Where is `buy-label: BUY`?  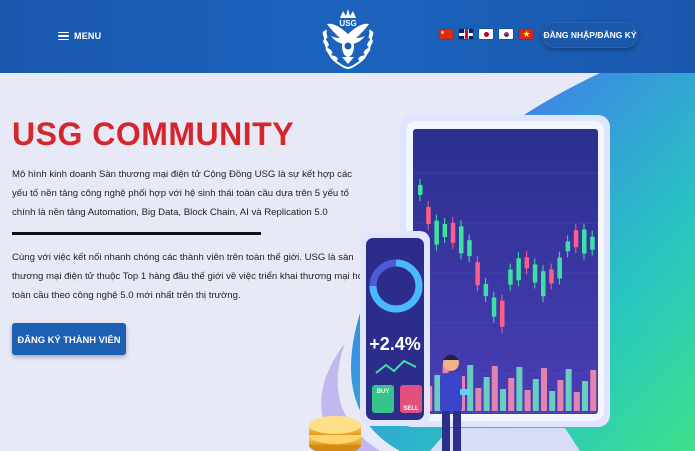
buy-label: BUY is located at coordinates (383, 392).